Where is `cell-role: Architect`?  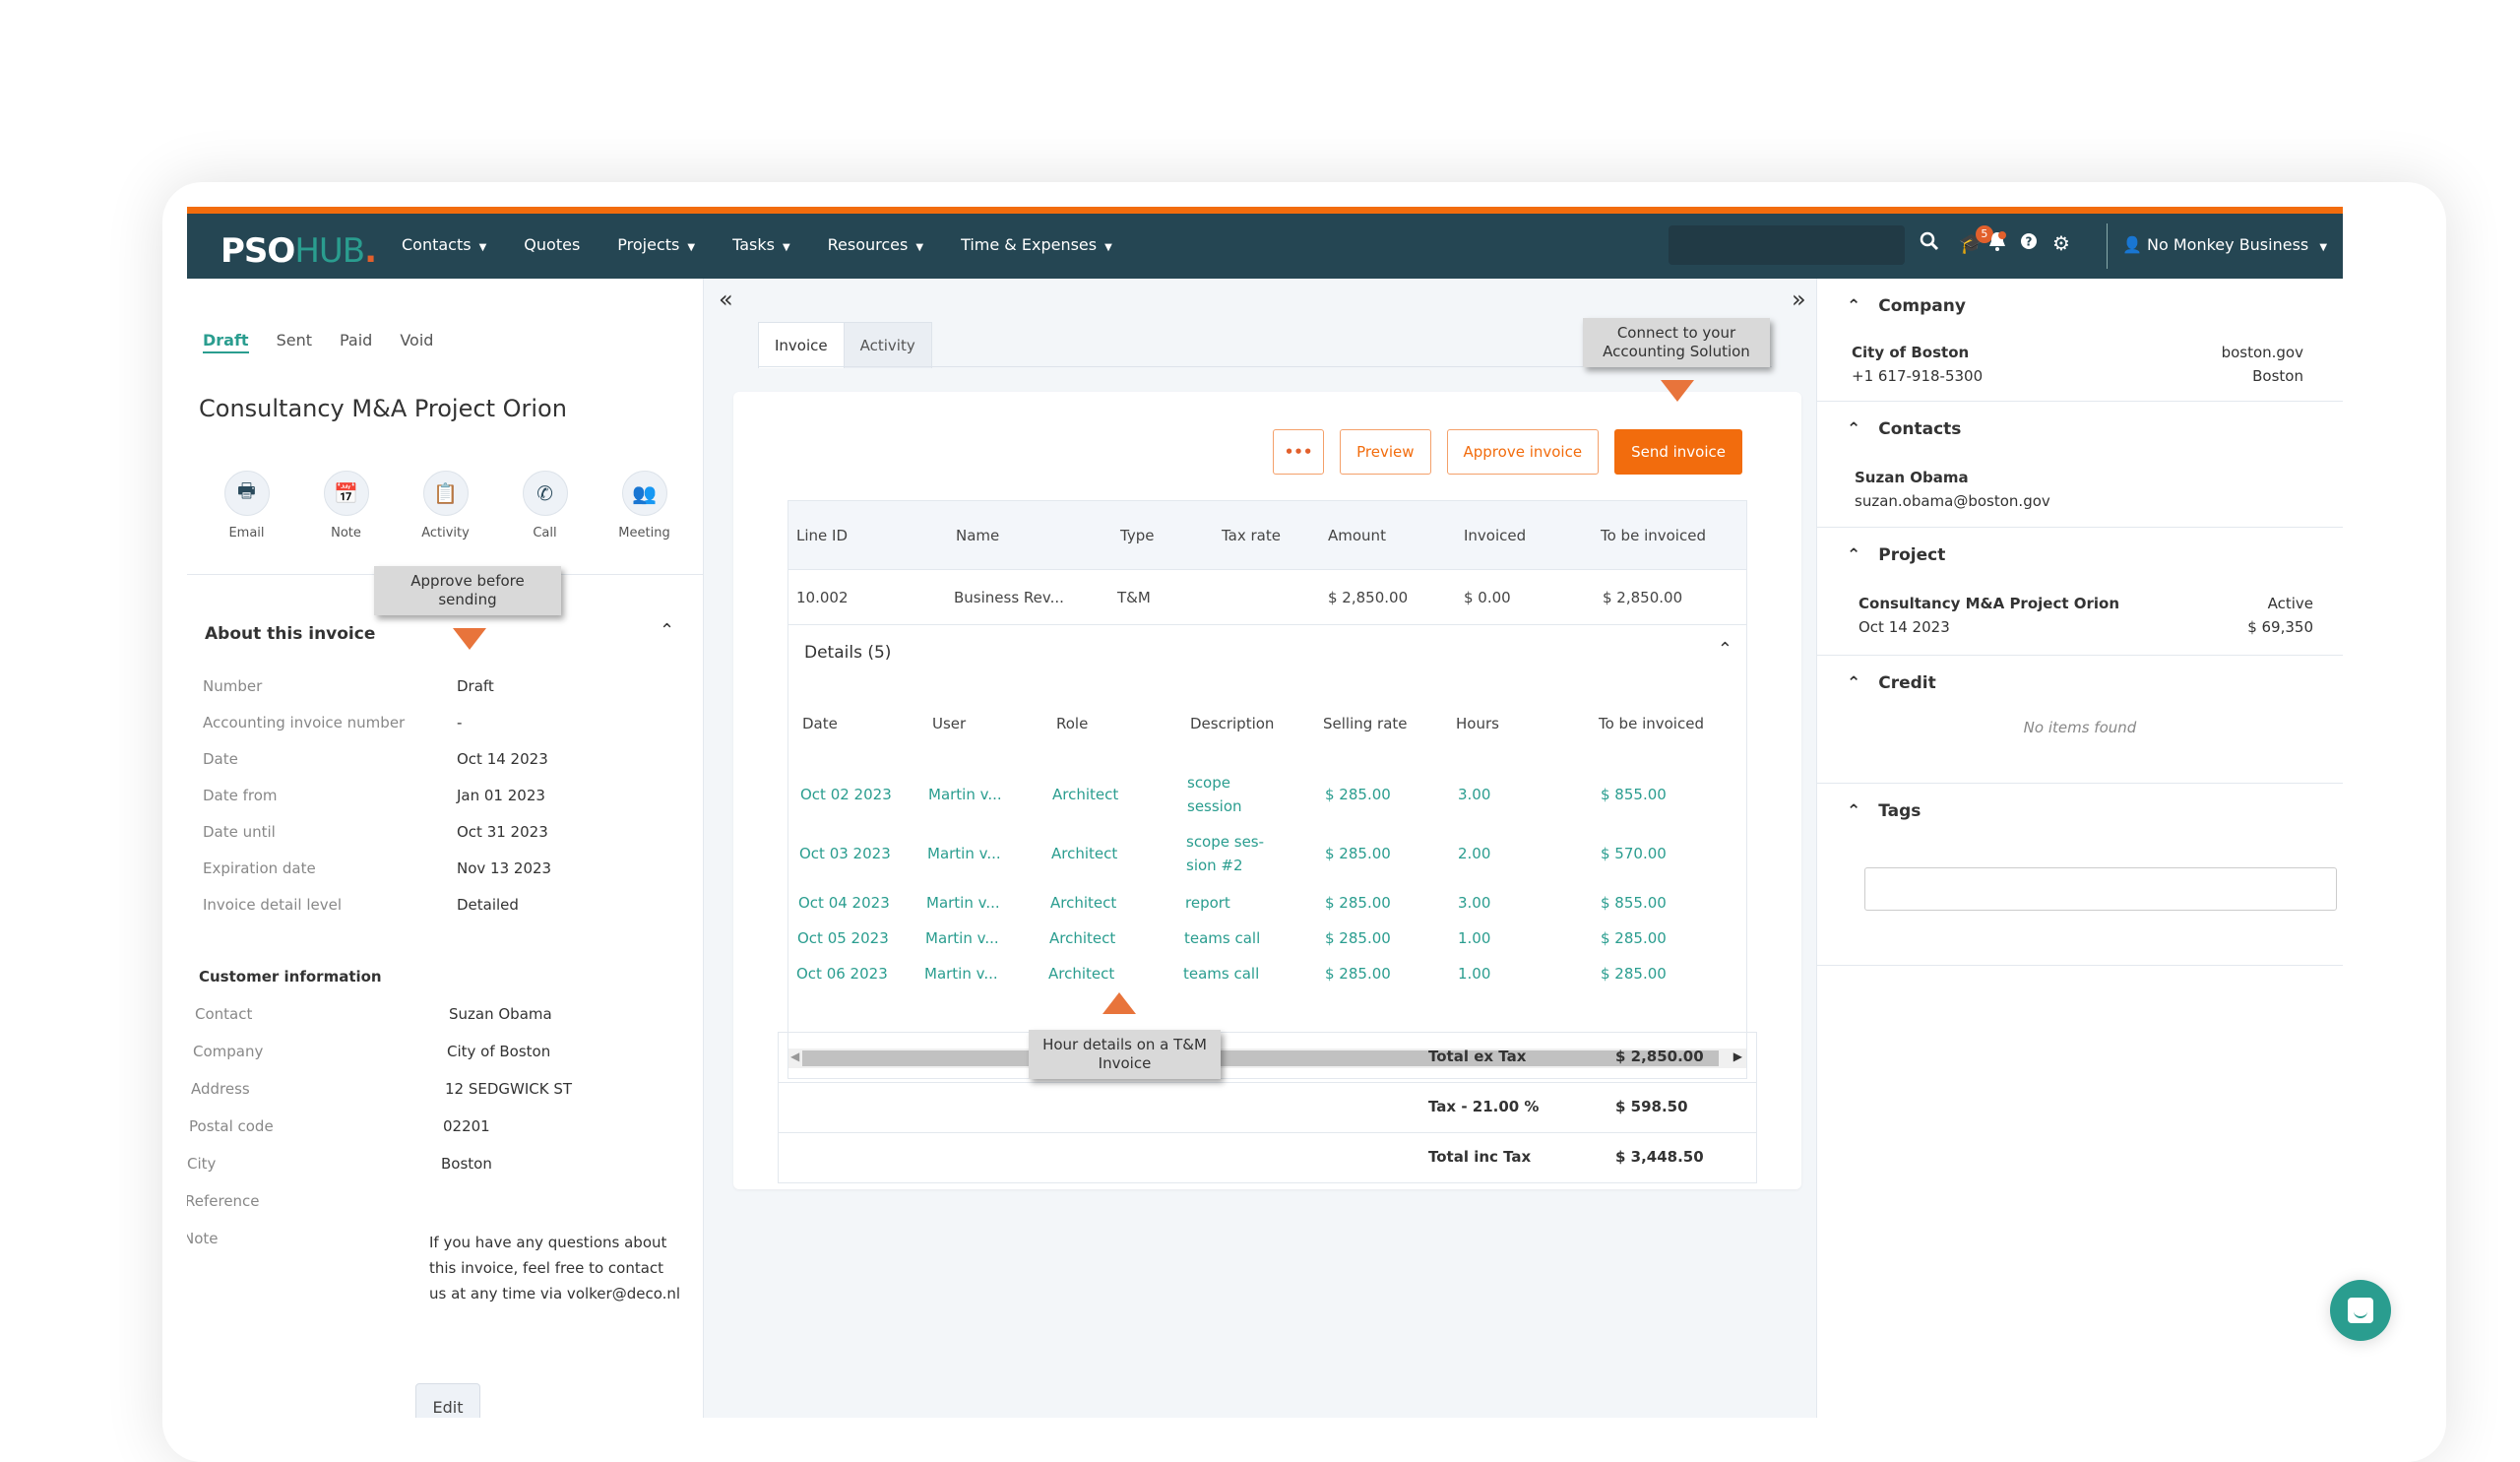 cell-role: Architect is located at coordinates (1081, 974).